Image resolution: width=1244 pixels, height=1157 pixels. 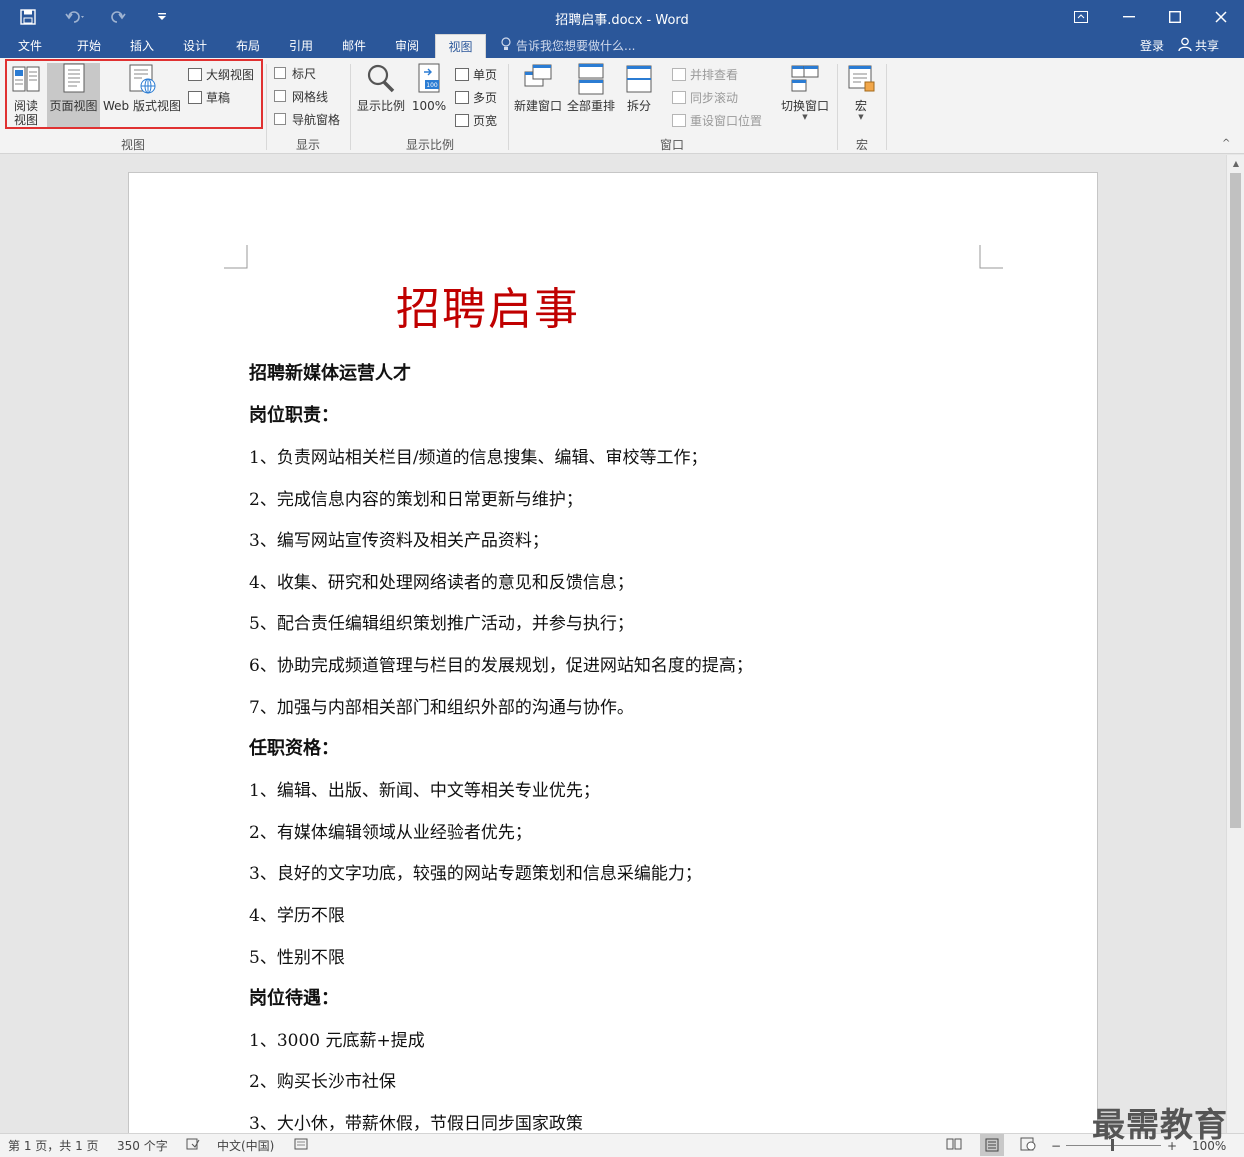 I want to click on tab-file: 文件, so click(x=30, y=46).